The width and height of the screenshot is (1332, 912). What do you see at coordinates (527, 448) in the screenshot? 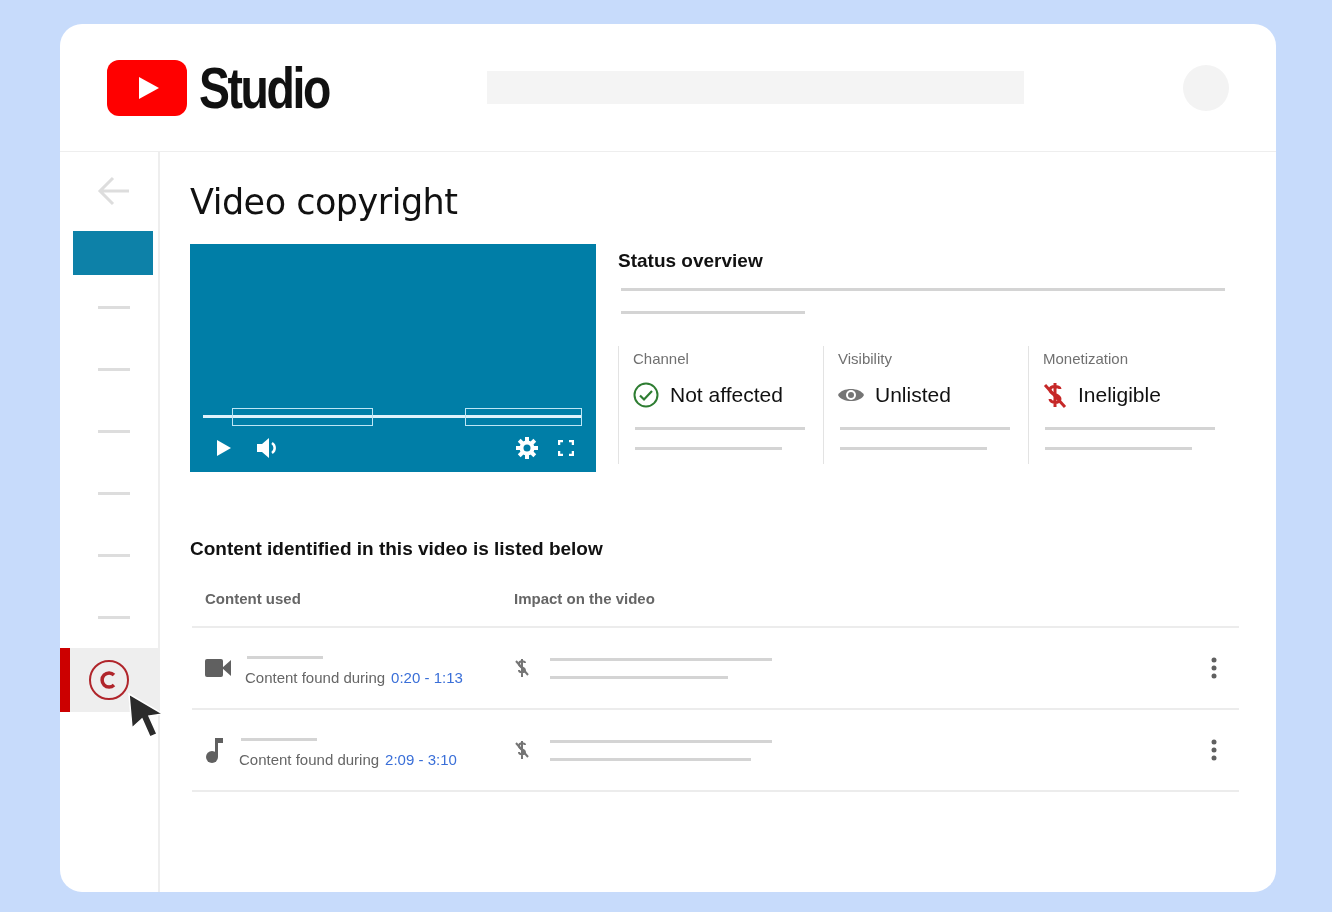
I see `settings-icon` at bounding box center [527, 448].